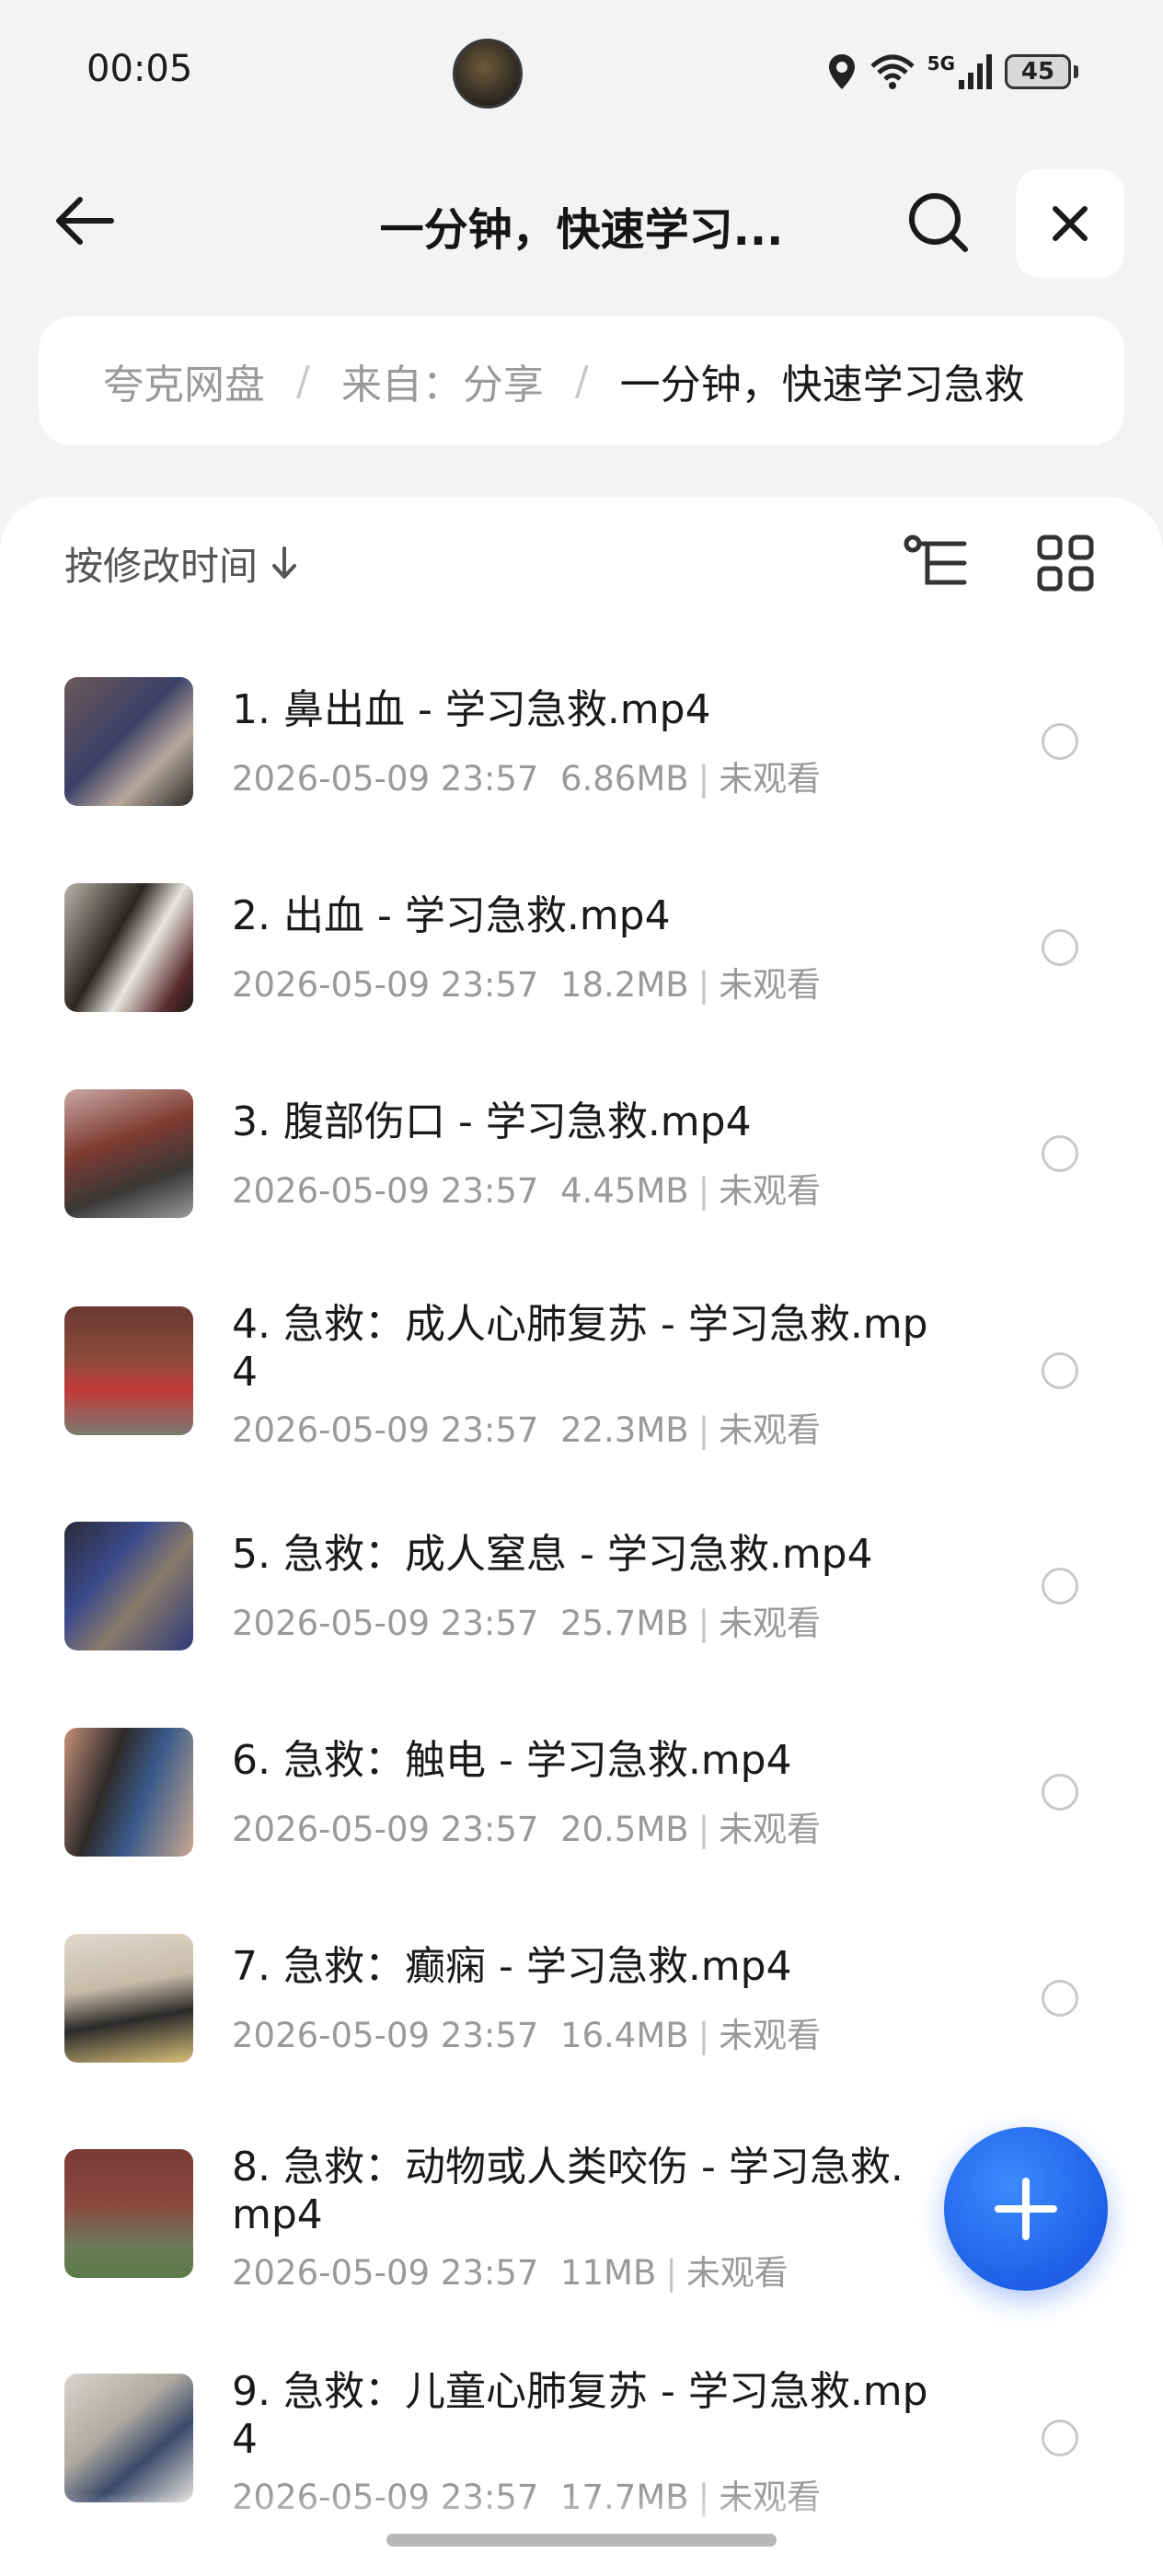 This screenshot has height=2576, width=1163. Describe the element at coordinates (624, 779) in the screenshot. I see `file-size: 6.86MB` at that location.